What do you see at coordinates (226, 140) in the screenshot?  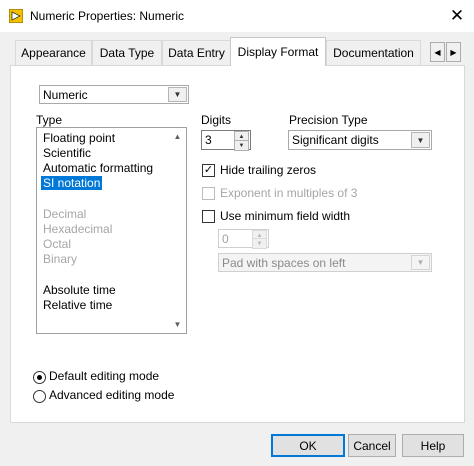 I see `digits-stepper: 3 ▲ ▼` at bounding box center [226, 140].